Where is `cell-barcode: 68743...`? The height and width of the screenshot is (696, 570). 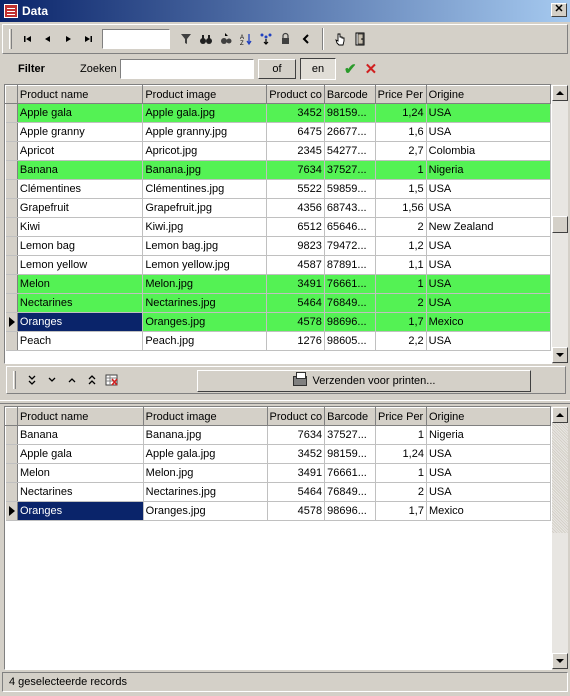
cell-barcode: 68743... is located at coordinates (350, 208).